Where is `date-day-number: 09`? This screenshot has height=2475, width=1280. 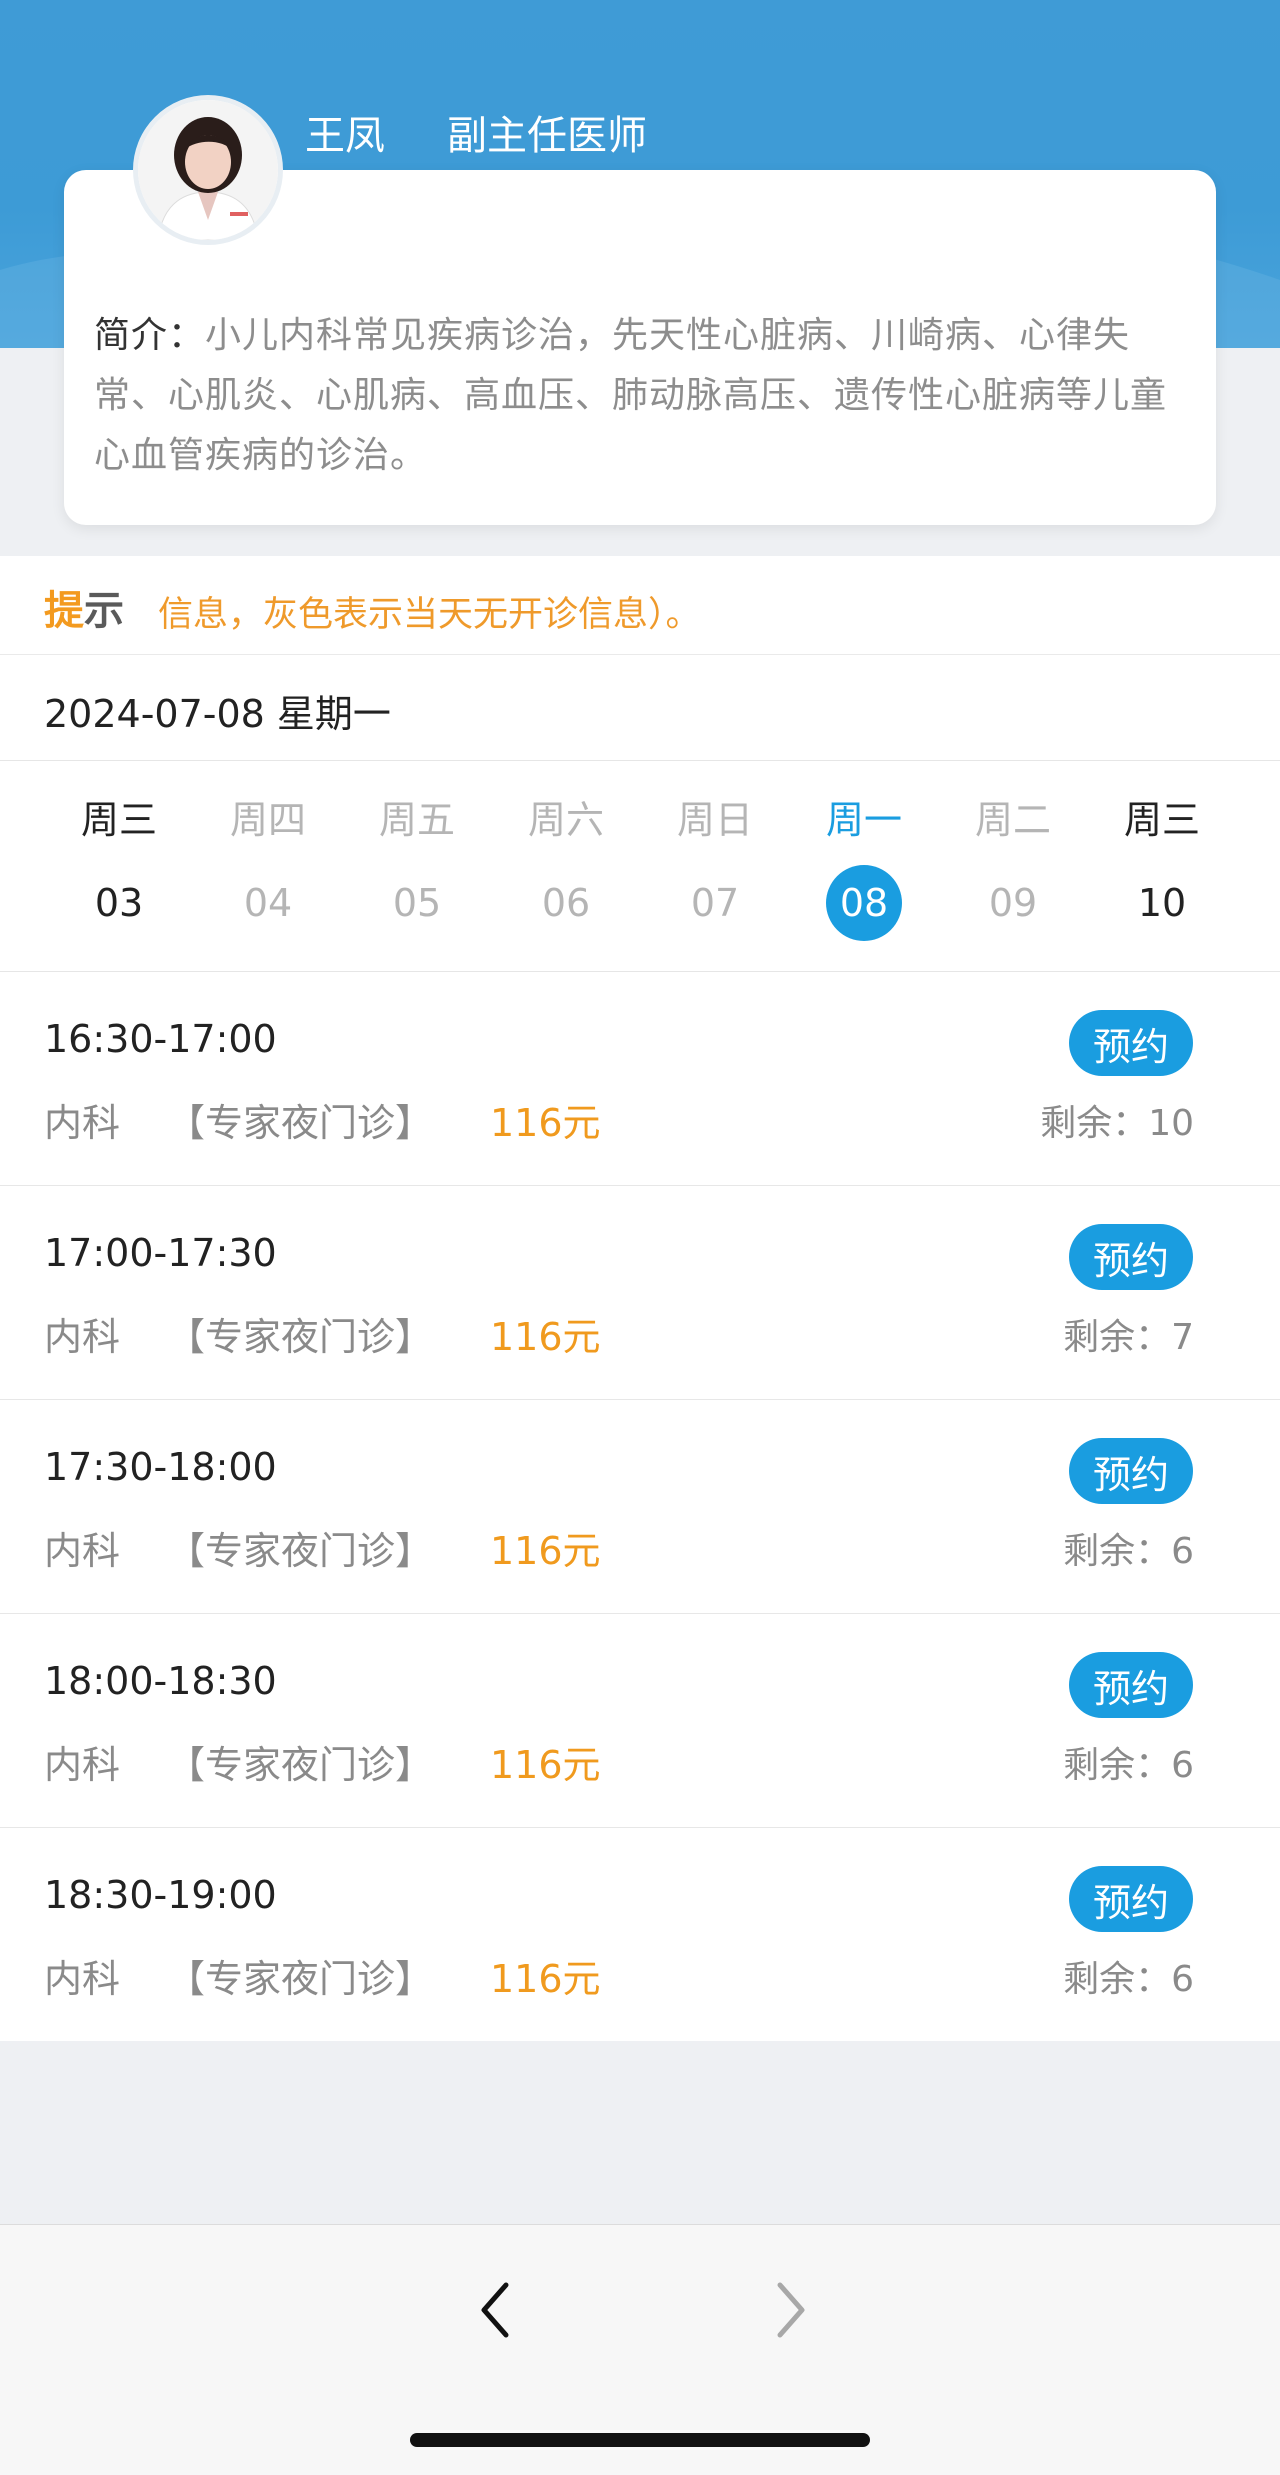 date-day-number: 09 is located at coordinates (1013, 903).